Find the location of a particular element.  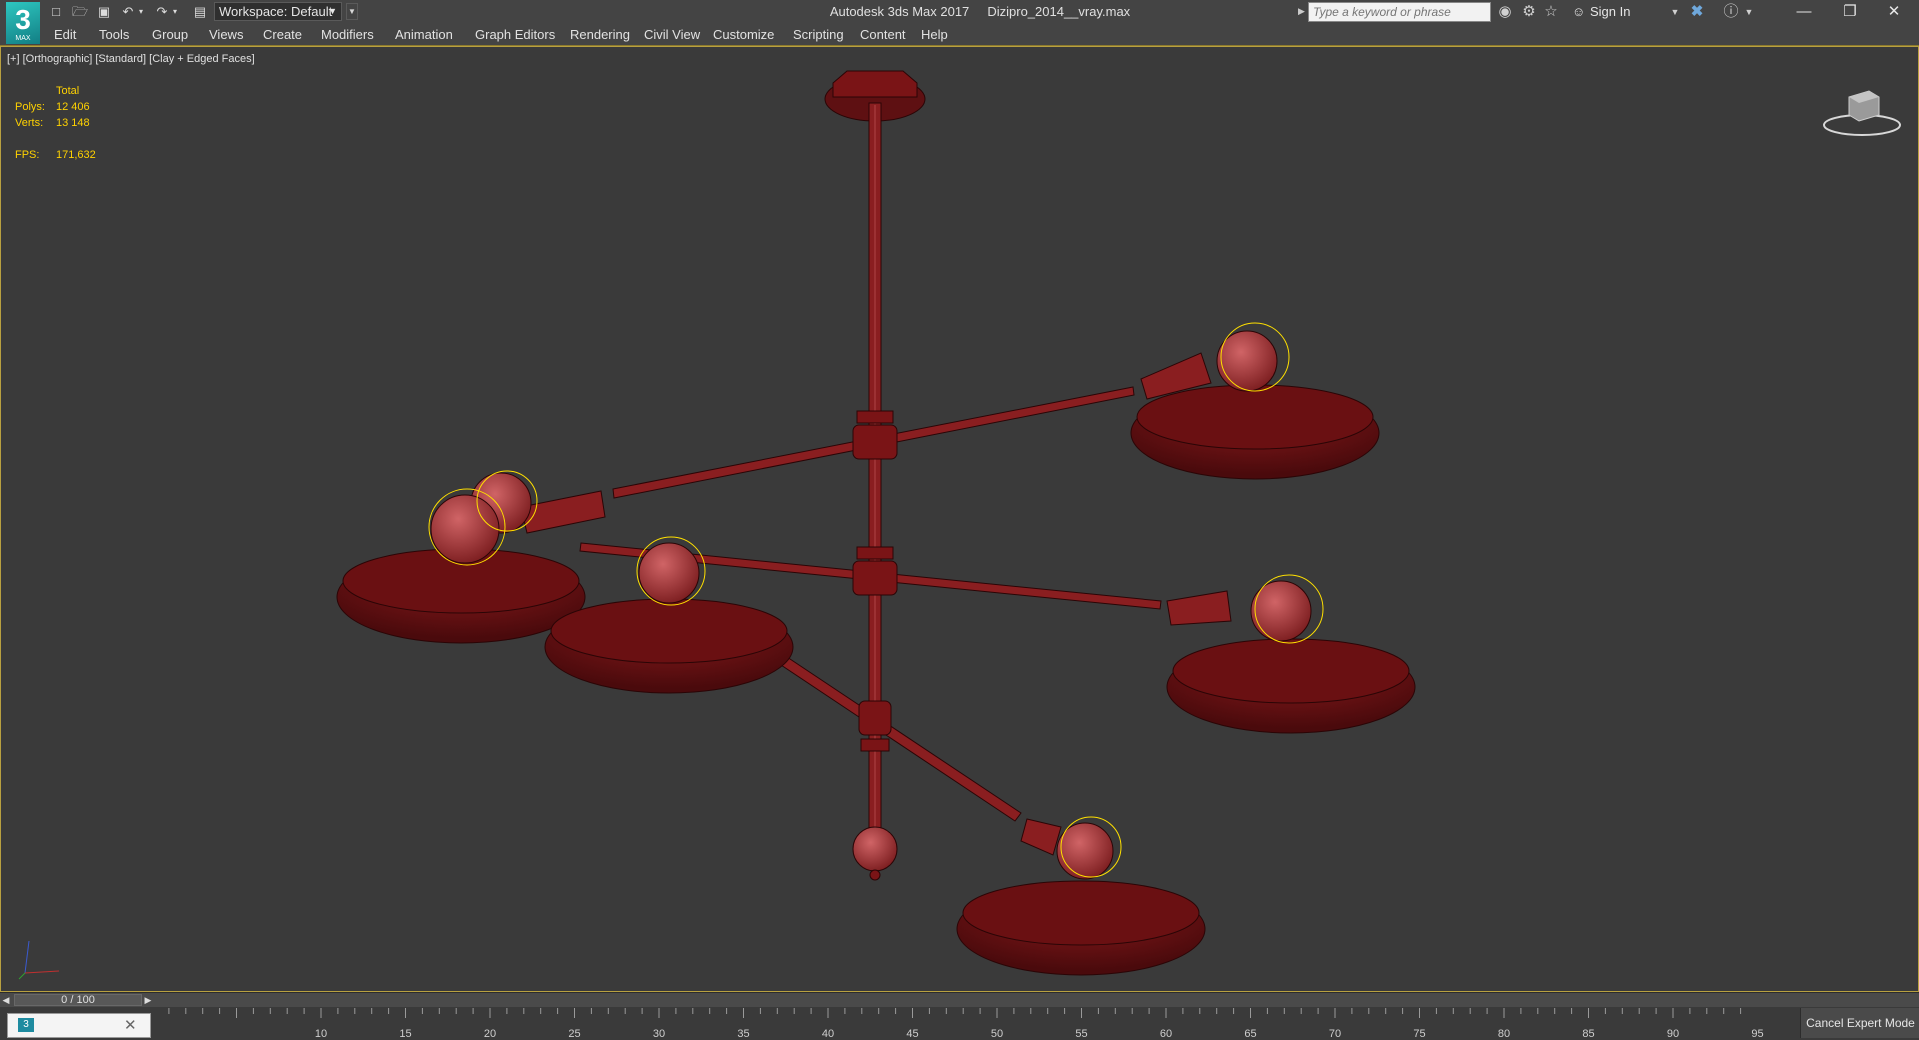

menu-create: Create is located at coordinates (282, 34).